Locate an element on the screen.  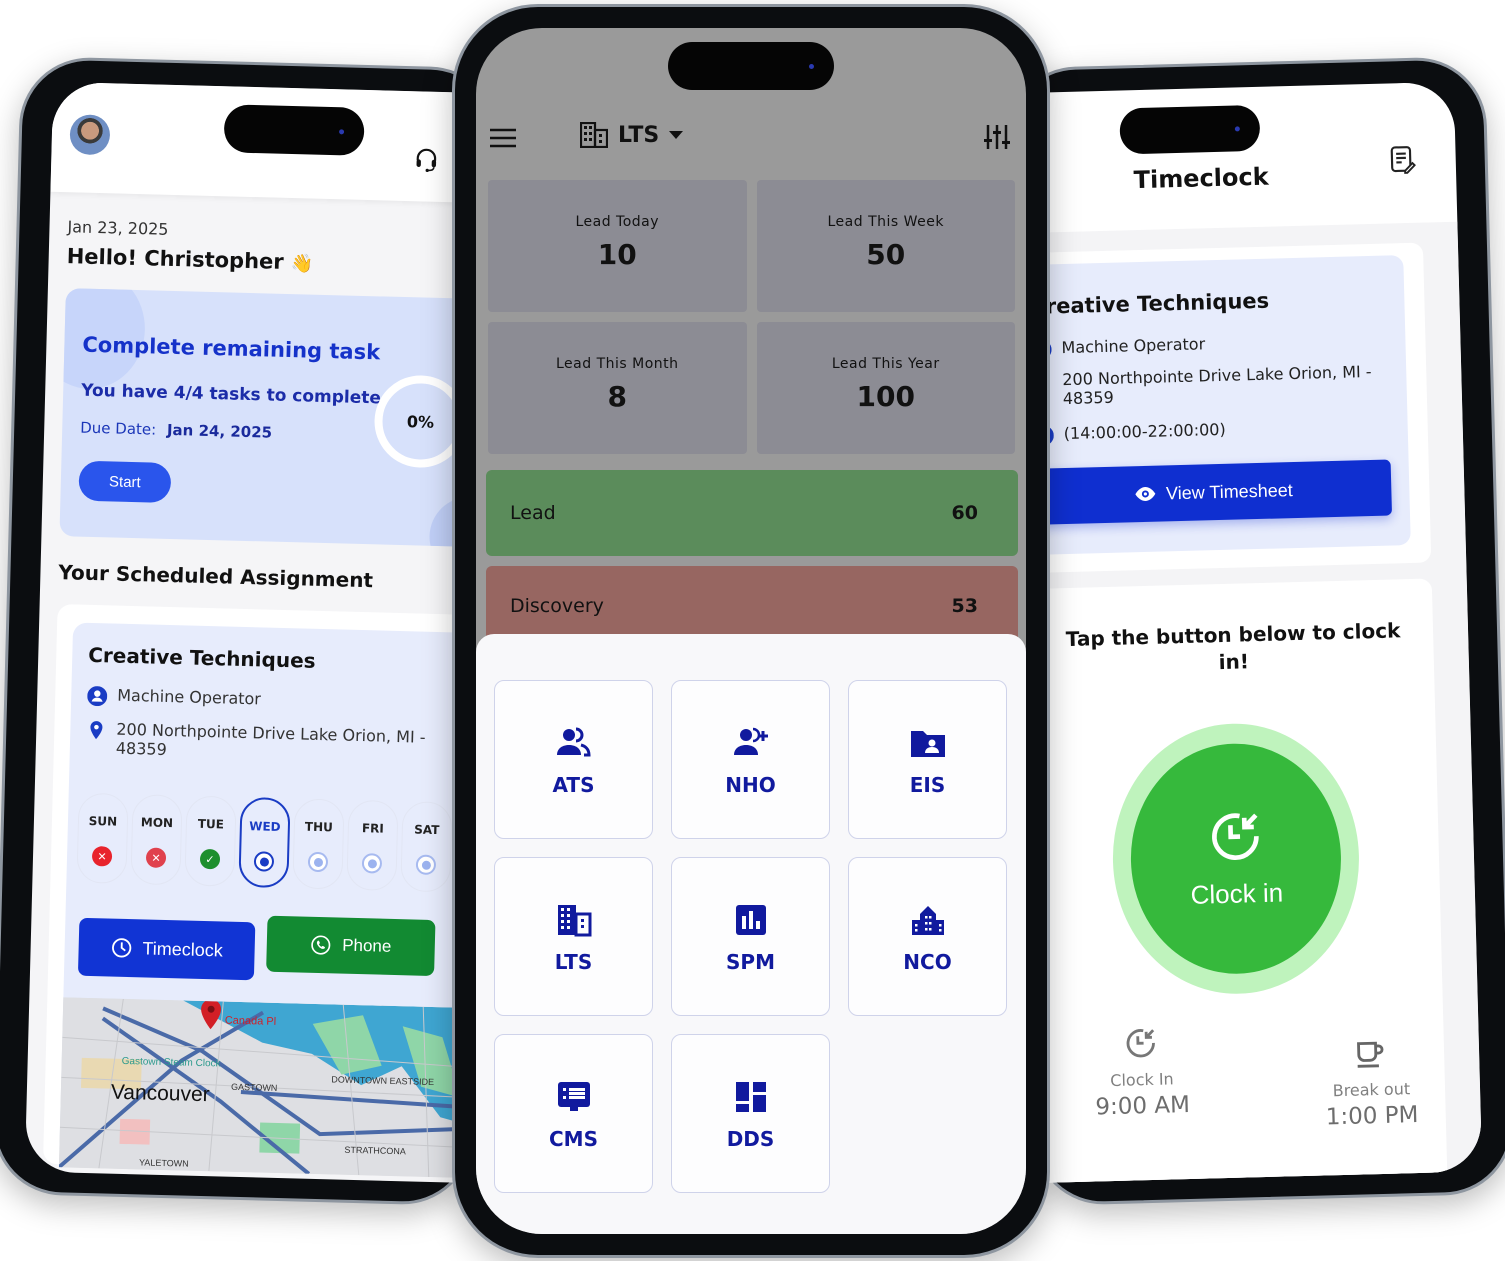
clock-in-stat-value: 9:00 AM is located at coordinates (1143, 1106).